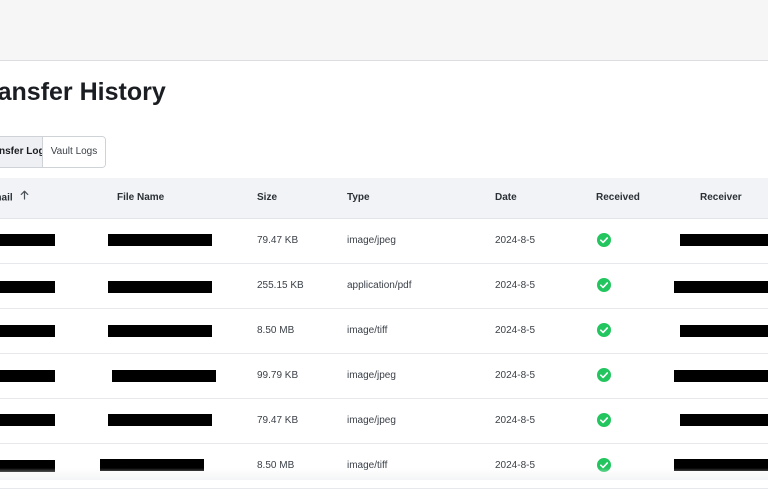 The image size is (768, 489). What do you see at coordinates (73, 152) in the screenshot?
I see `tab-vault-logs: Vault Logs` at bounding box center [73, 152].